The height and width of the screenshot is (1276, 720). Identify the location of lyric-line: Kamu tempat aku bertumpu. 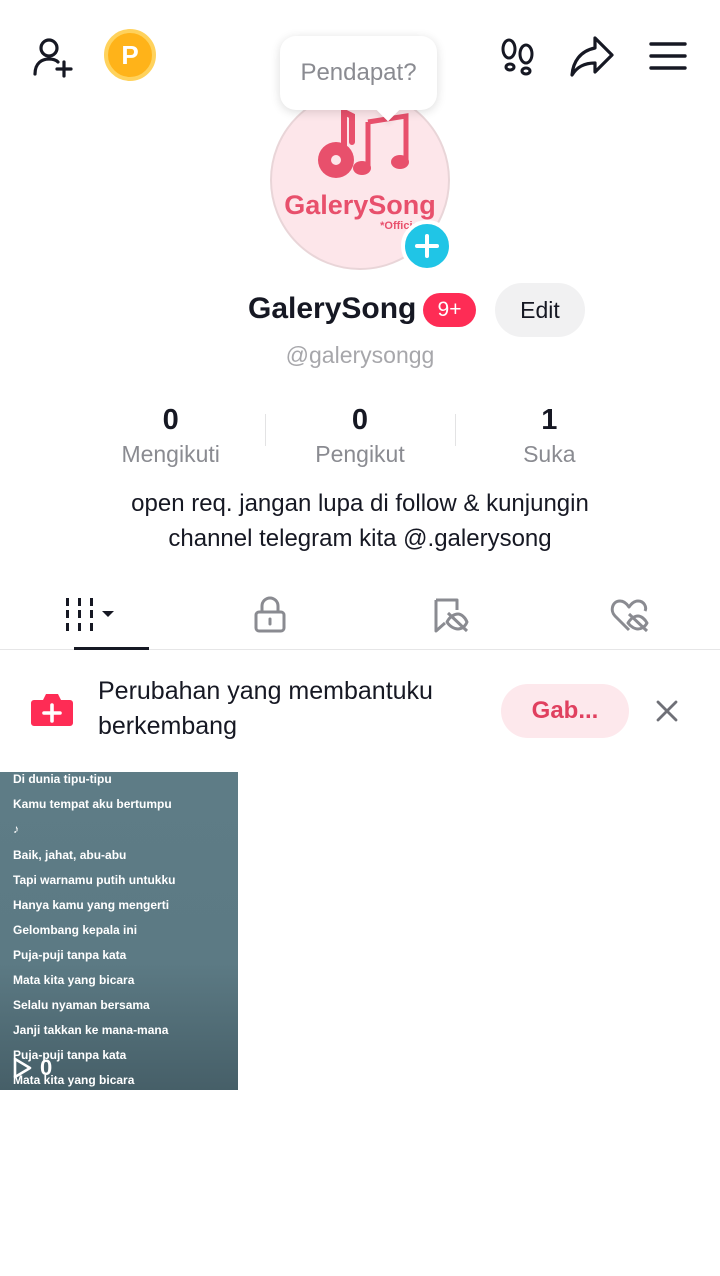
(92, 804).